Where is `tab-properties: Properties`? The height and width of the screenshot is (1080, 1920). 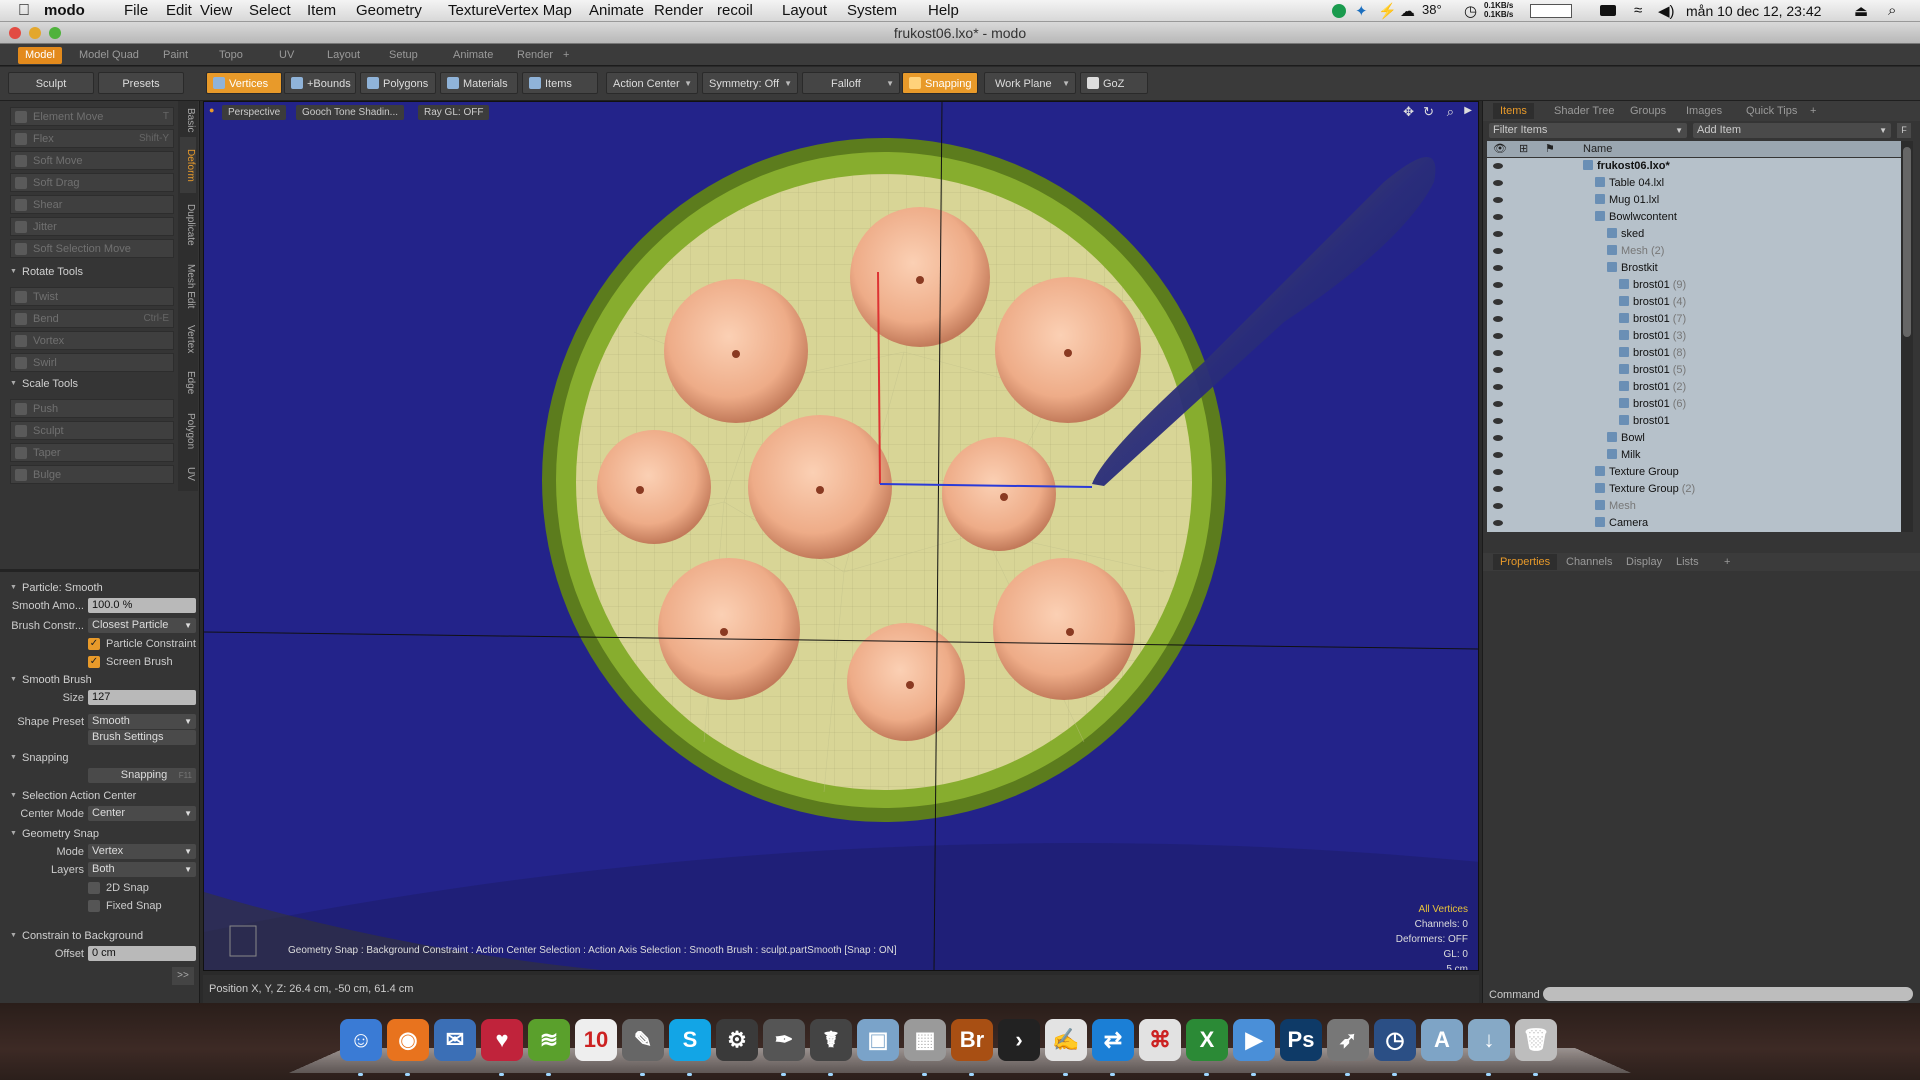
tab-properties: Properties is located at coordinates (1525, 562).